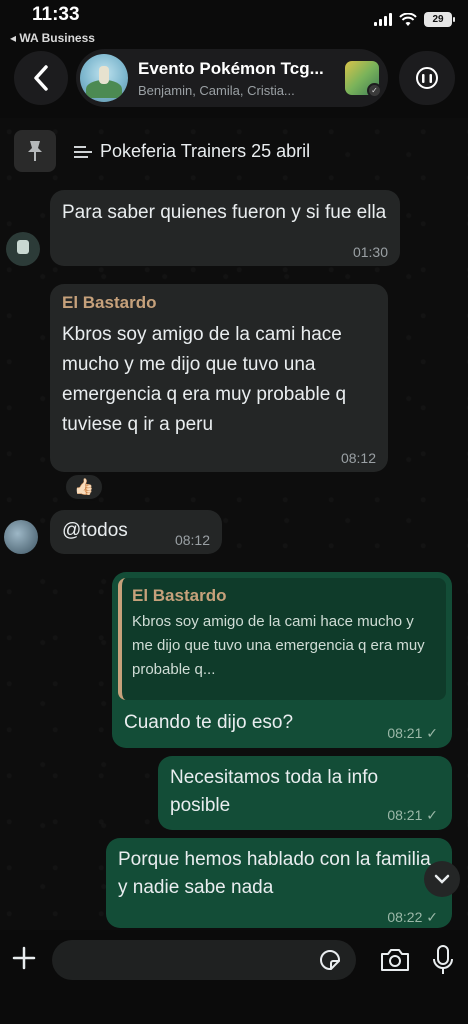 The height and width of the screenshot is (1024, 468). I want to click on chevron-down-icon, so click(442, 879).